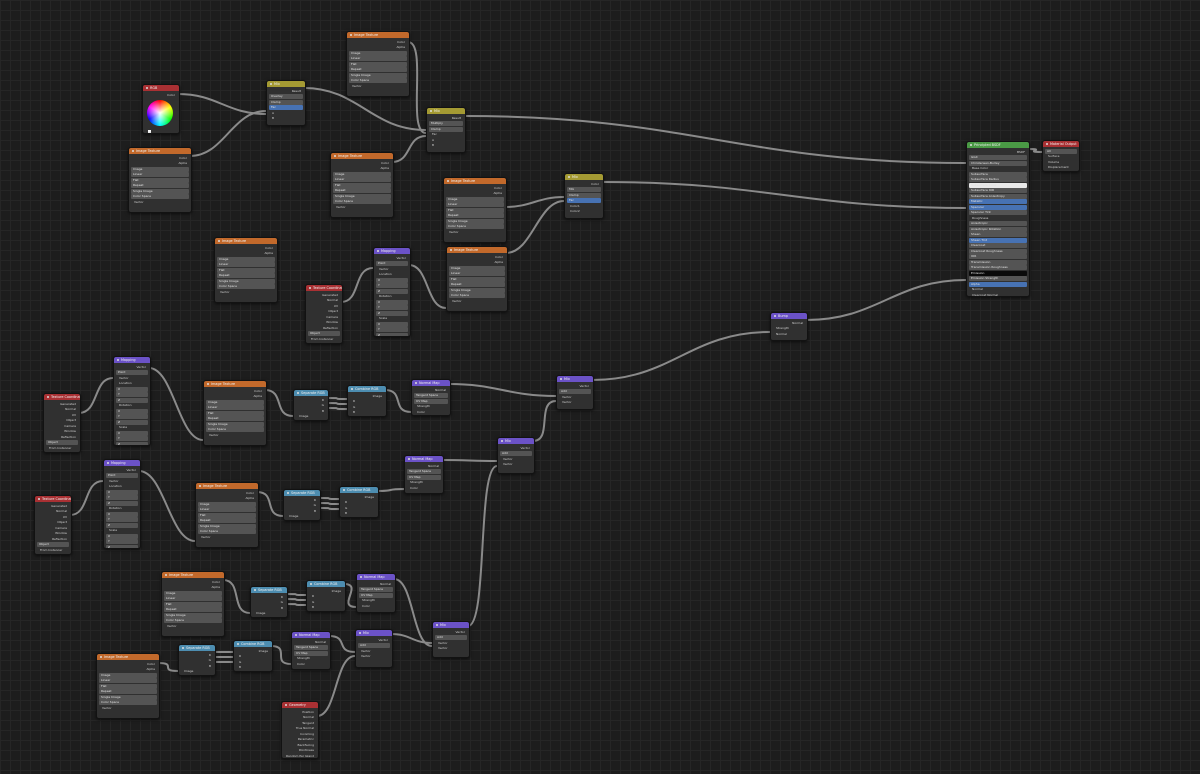 This screenshot has height=774, width=1200. Describe the element at coordinates (326, 596) in the screenshot. I see `node-cmb3: Combine RGB Image R G B` at that location.